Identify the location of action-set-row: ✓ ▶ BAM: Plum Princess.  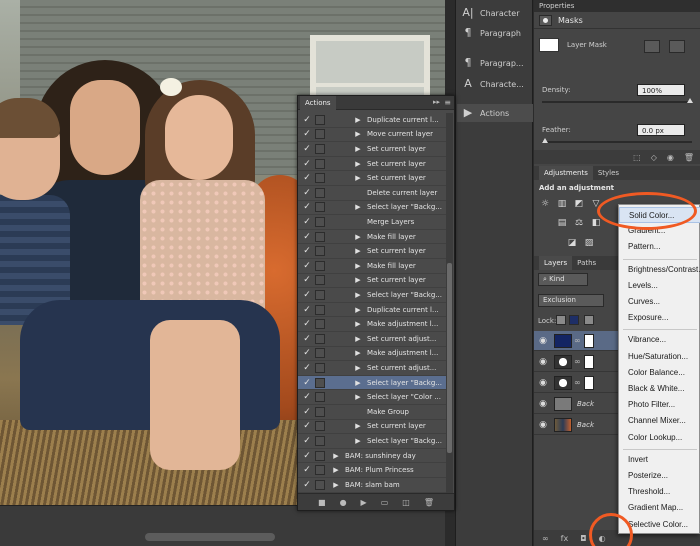
(372, 470).